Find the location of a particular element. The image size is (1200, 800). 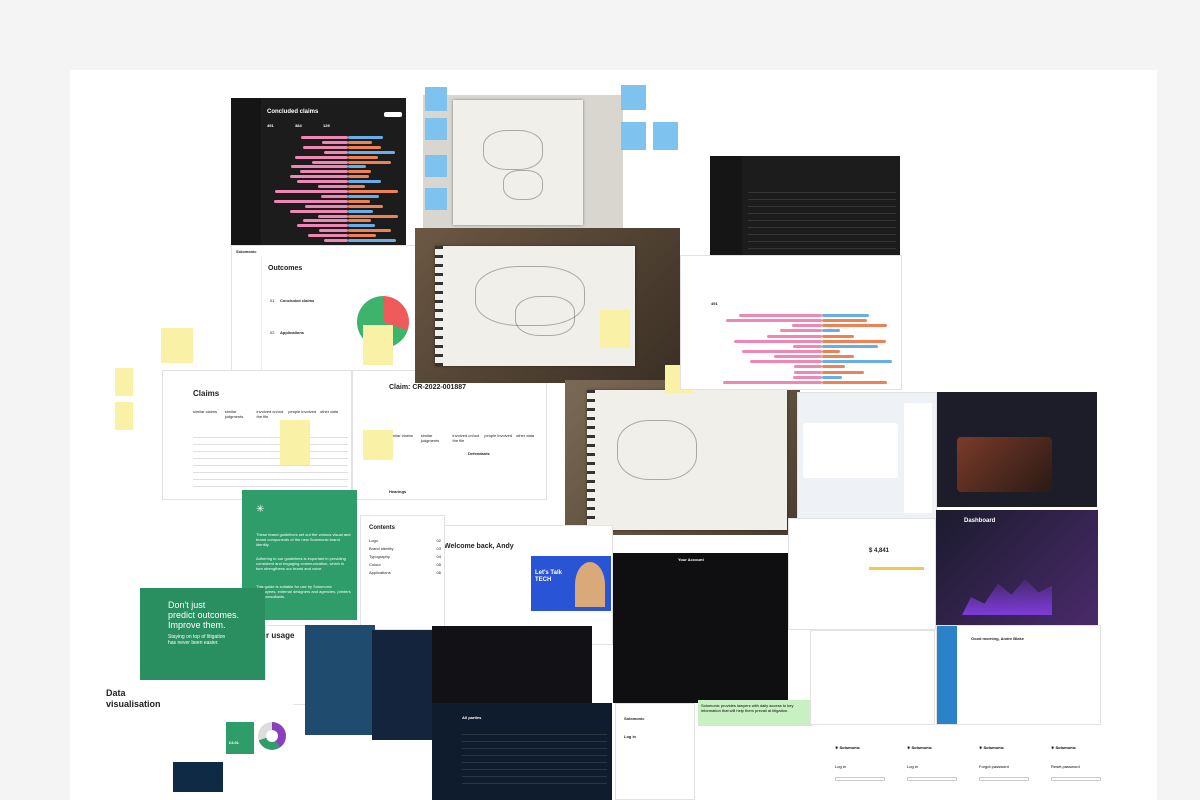

video-frame is located at coordinates (1004, 464).